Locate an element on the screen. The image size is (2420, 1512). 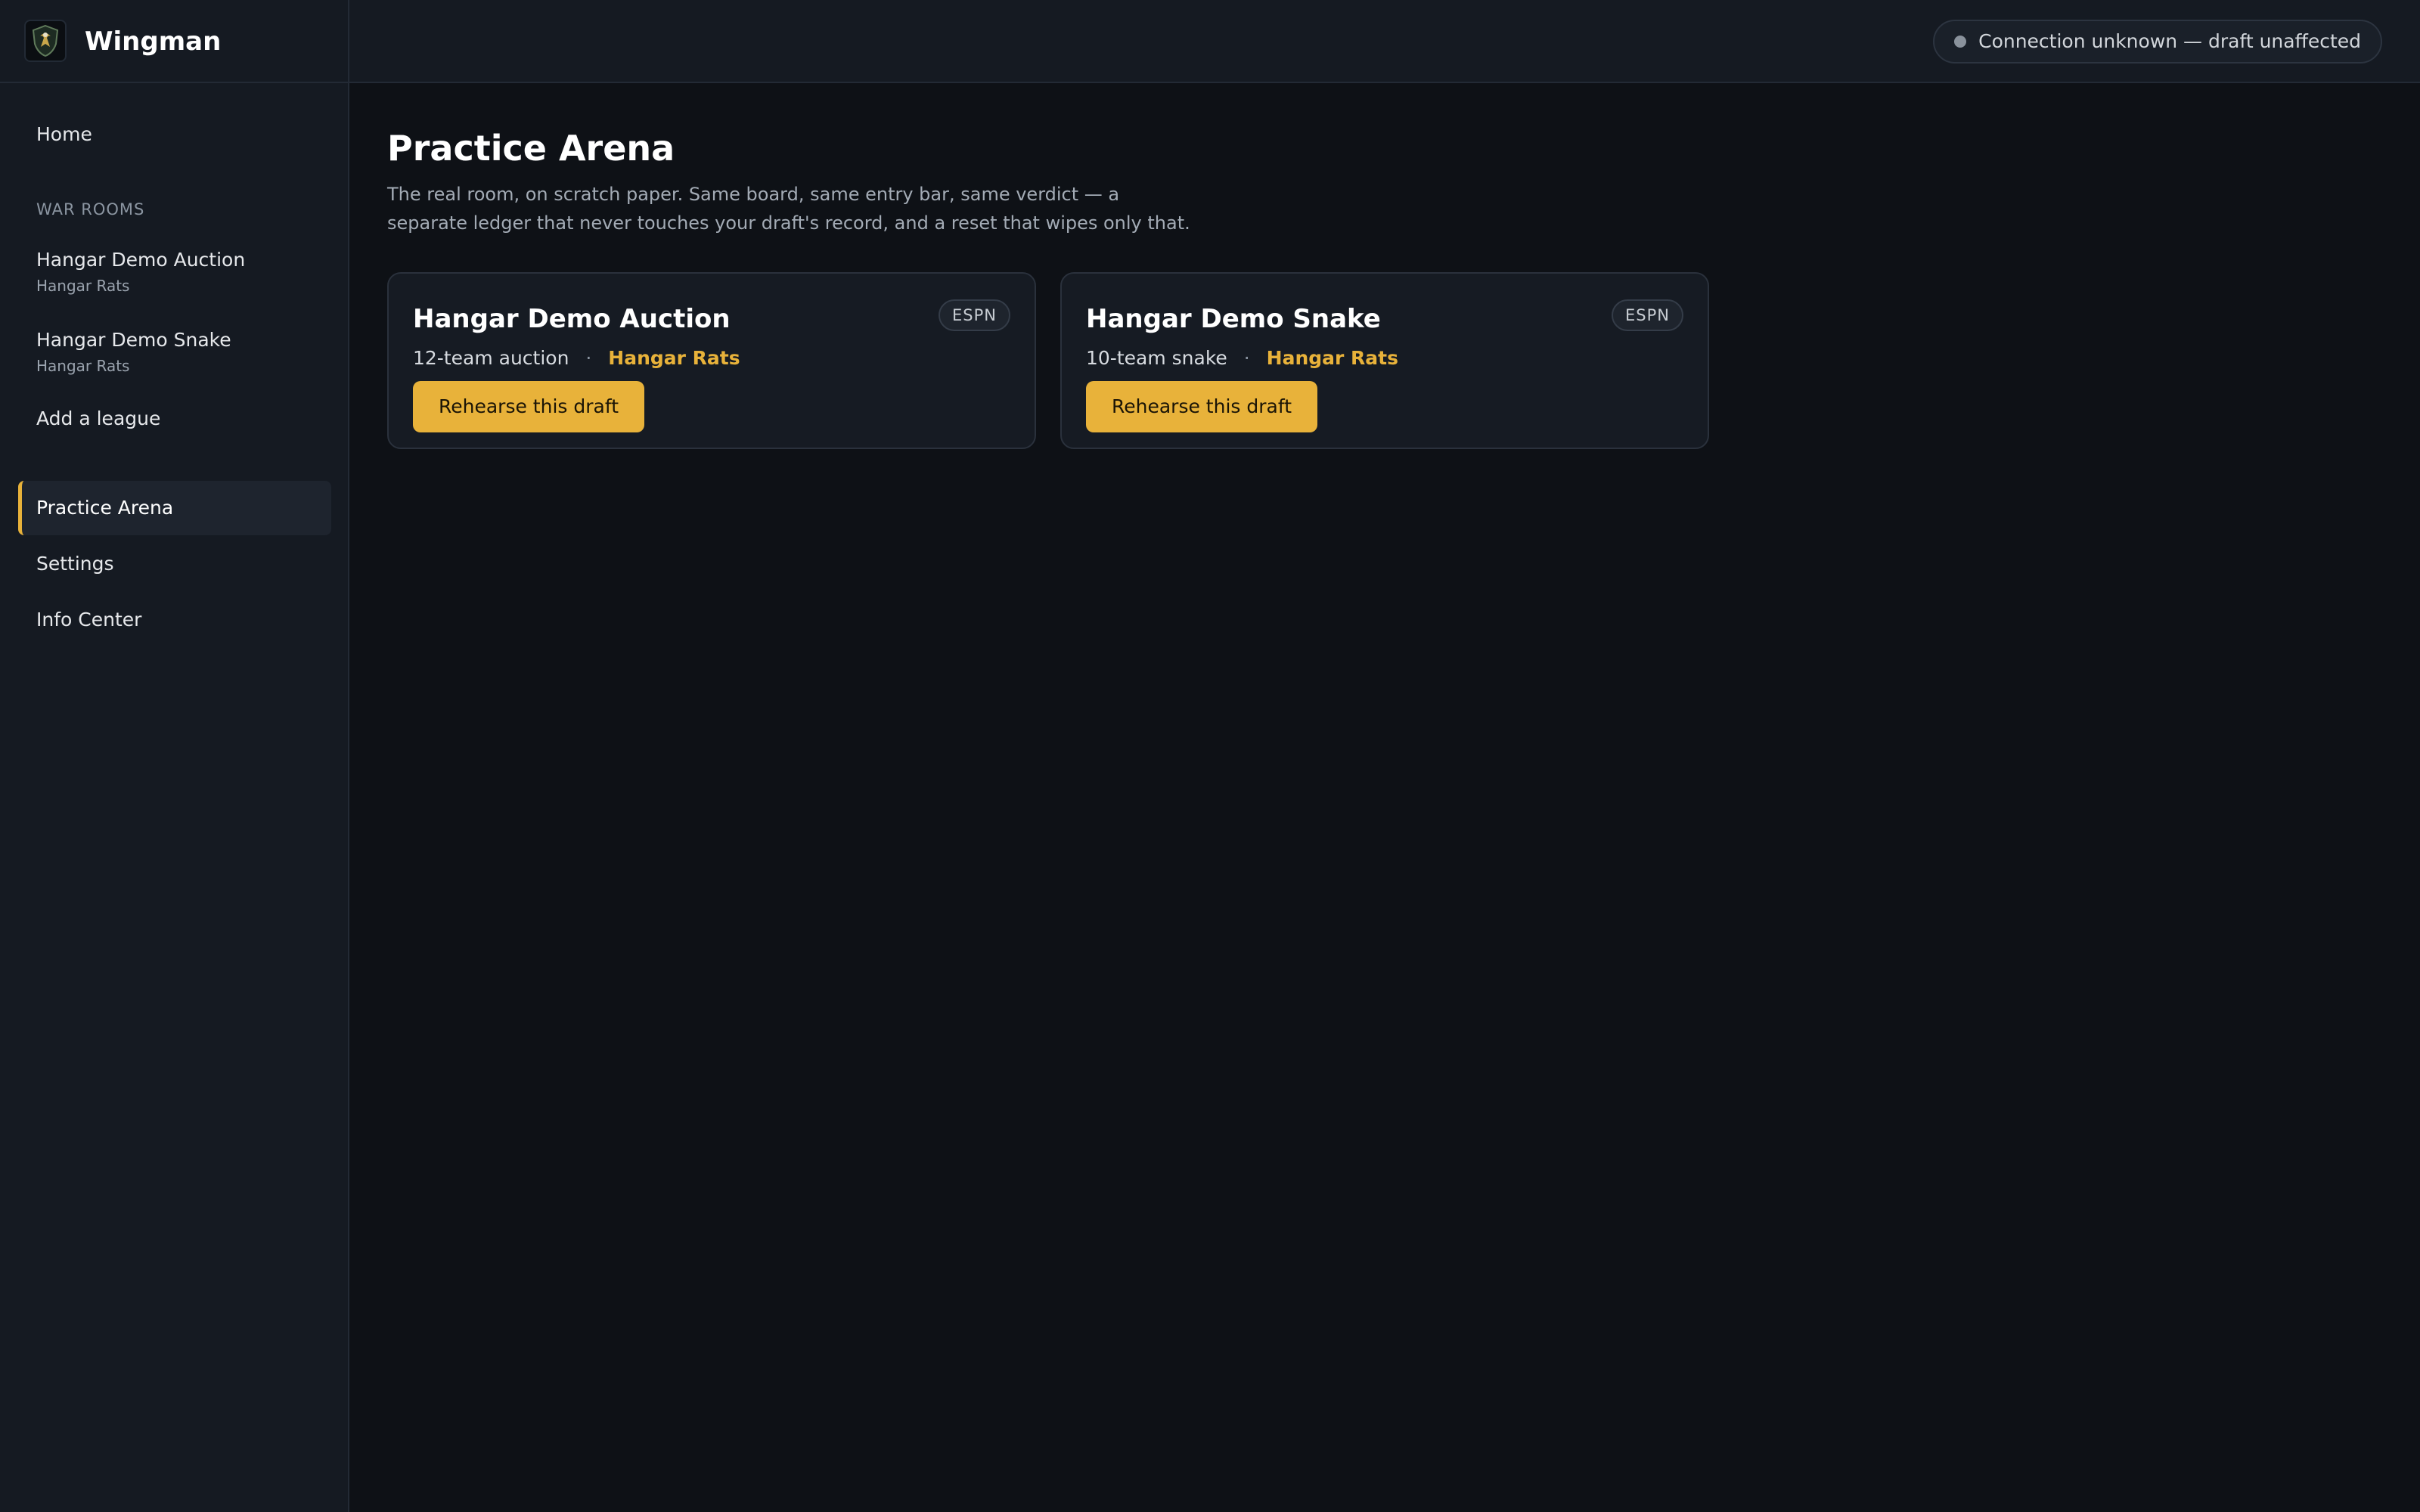
league-format: 12-team auction is located at coordinates (491, 358).